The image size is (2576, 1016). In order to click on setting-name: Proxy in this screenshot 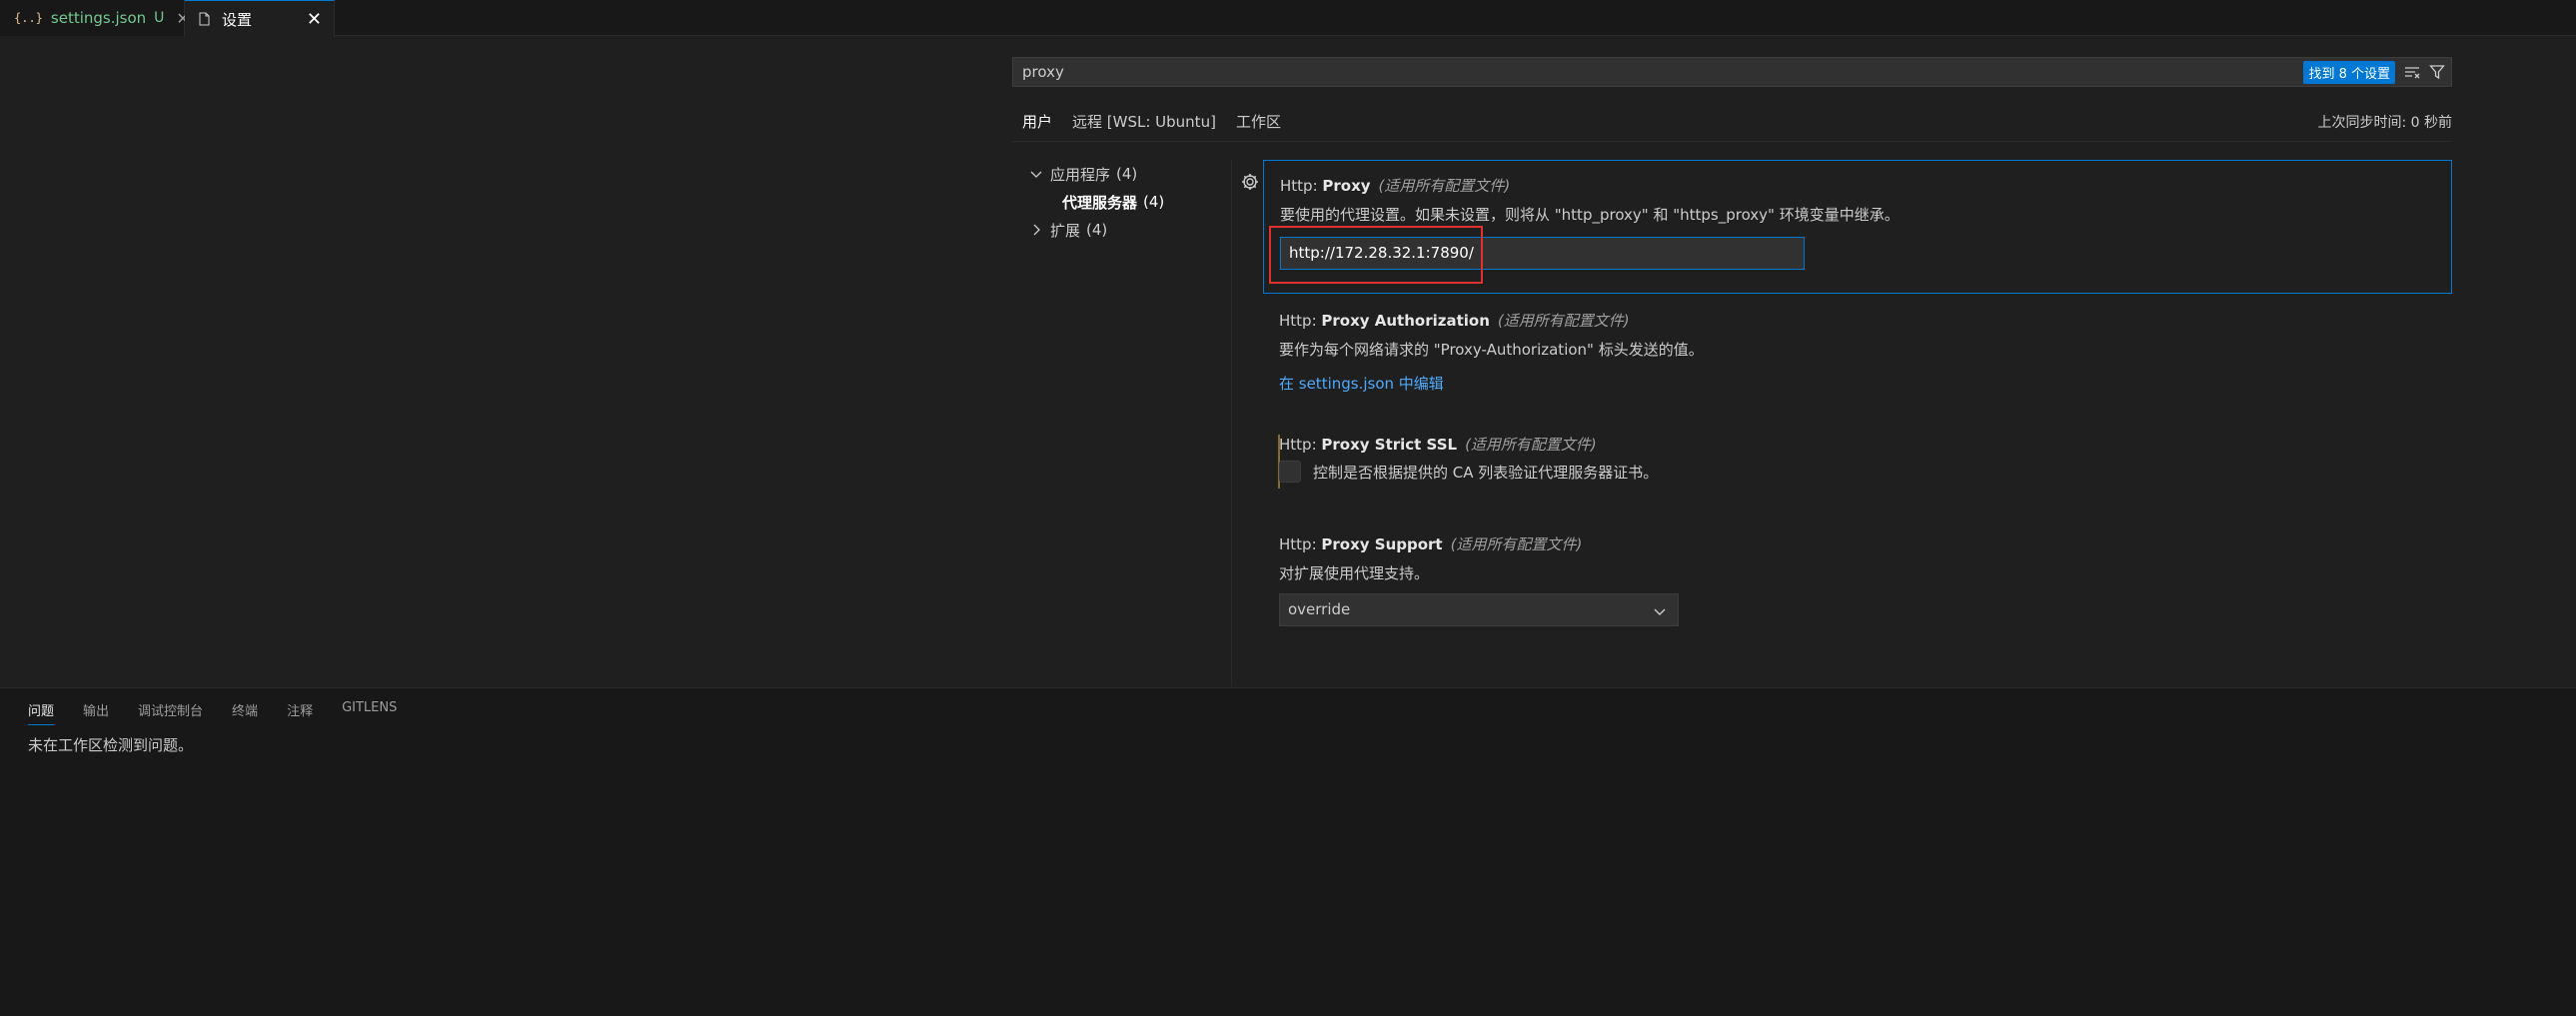, I will do `click(1346, 186)`.